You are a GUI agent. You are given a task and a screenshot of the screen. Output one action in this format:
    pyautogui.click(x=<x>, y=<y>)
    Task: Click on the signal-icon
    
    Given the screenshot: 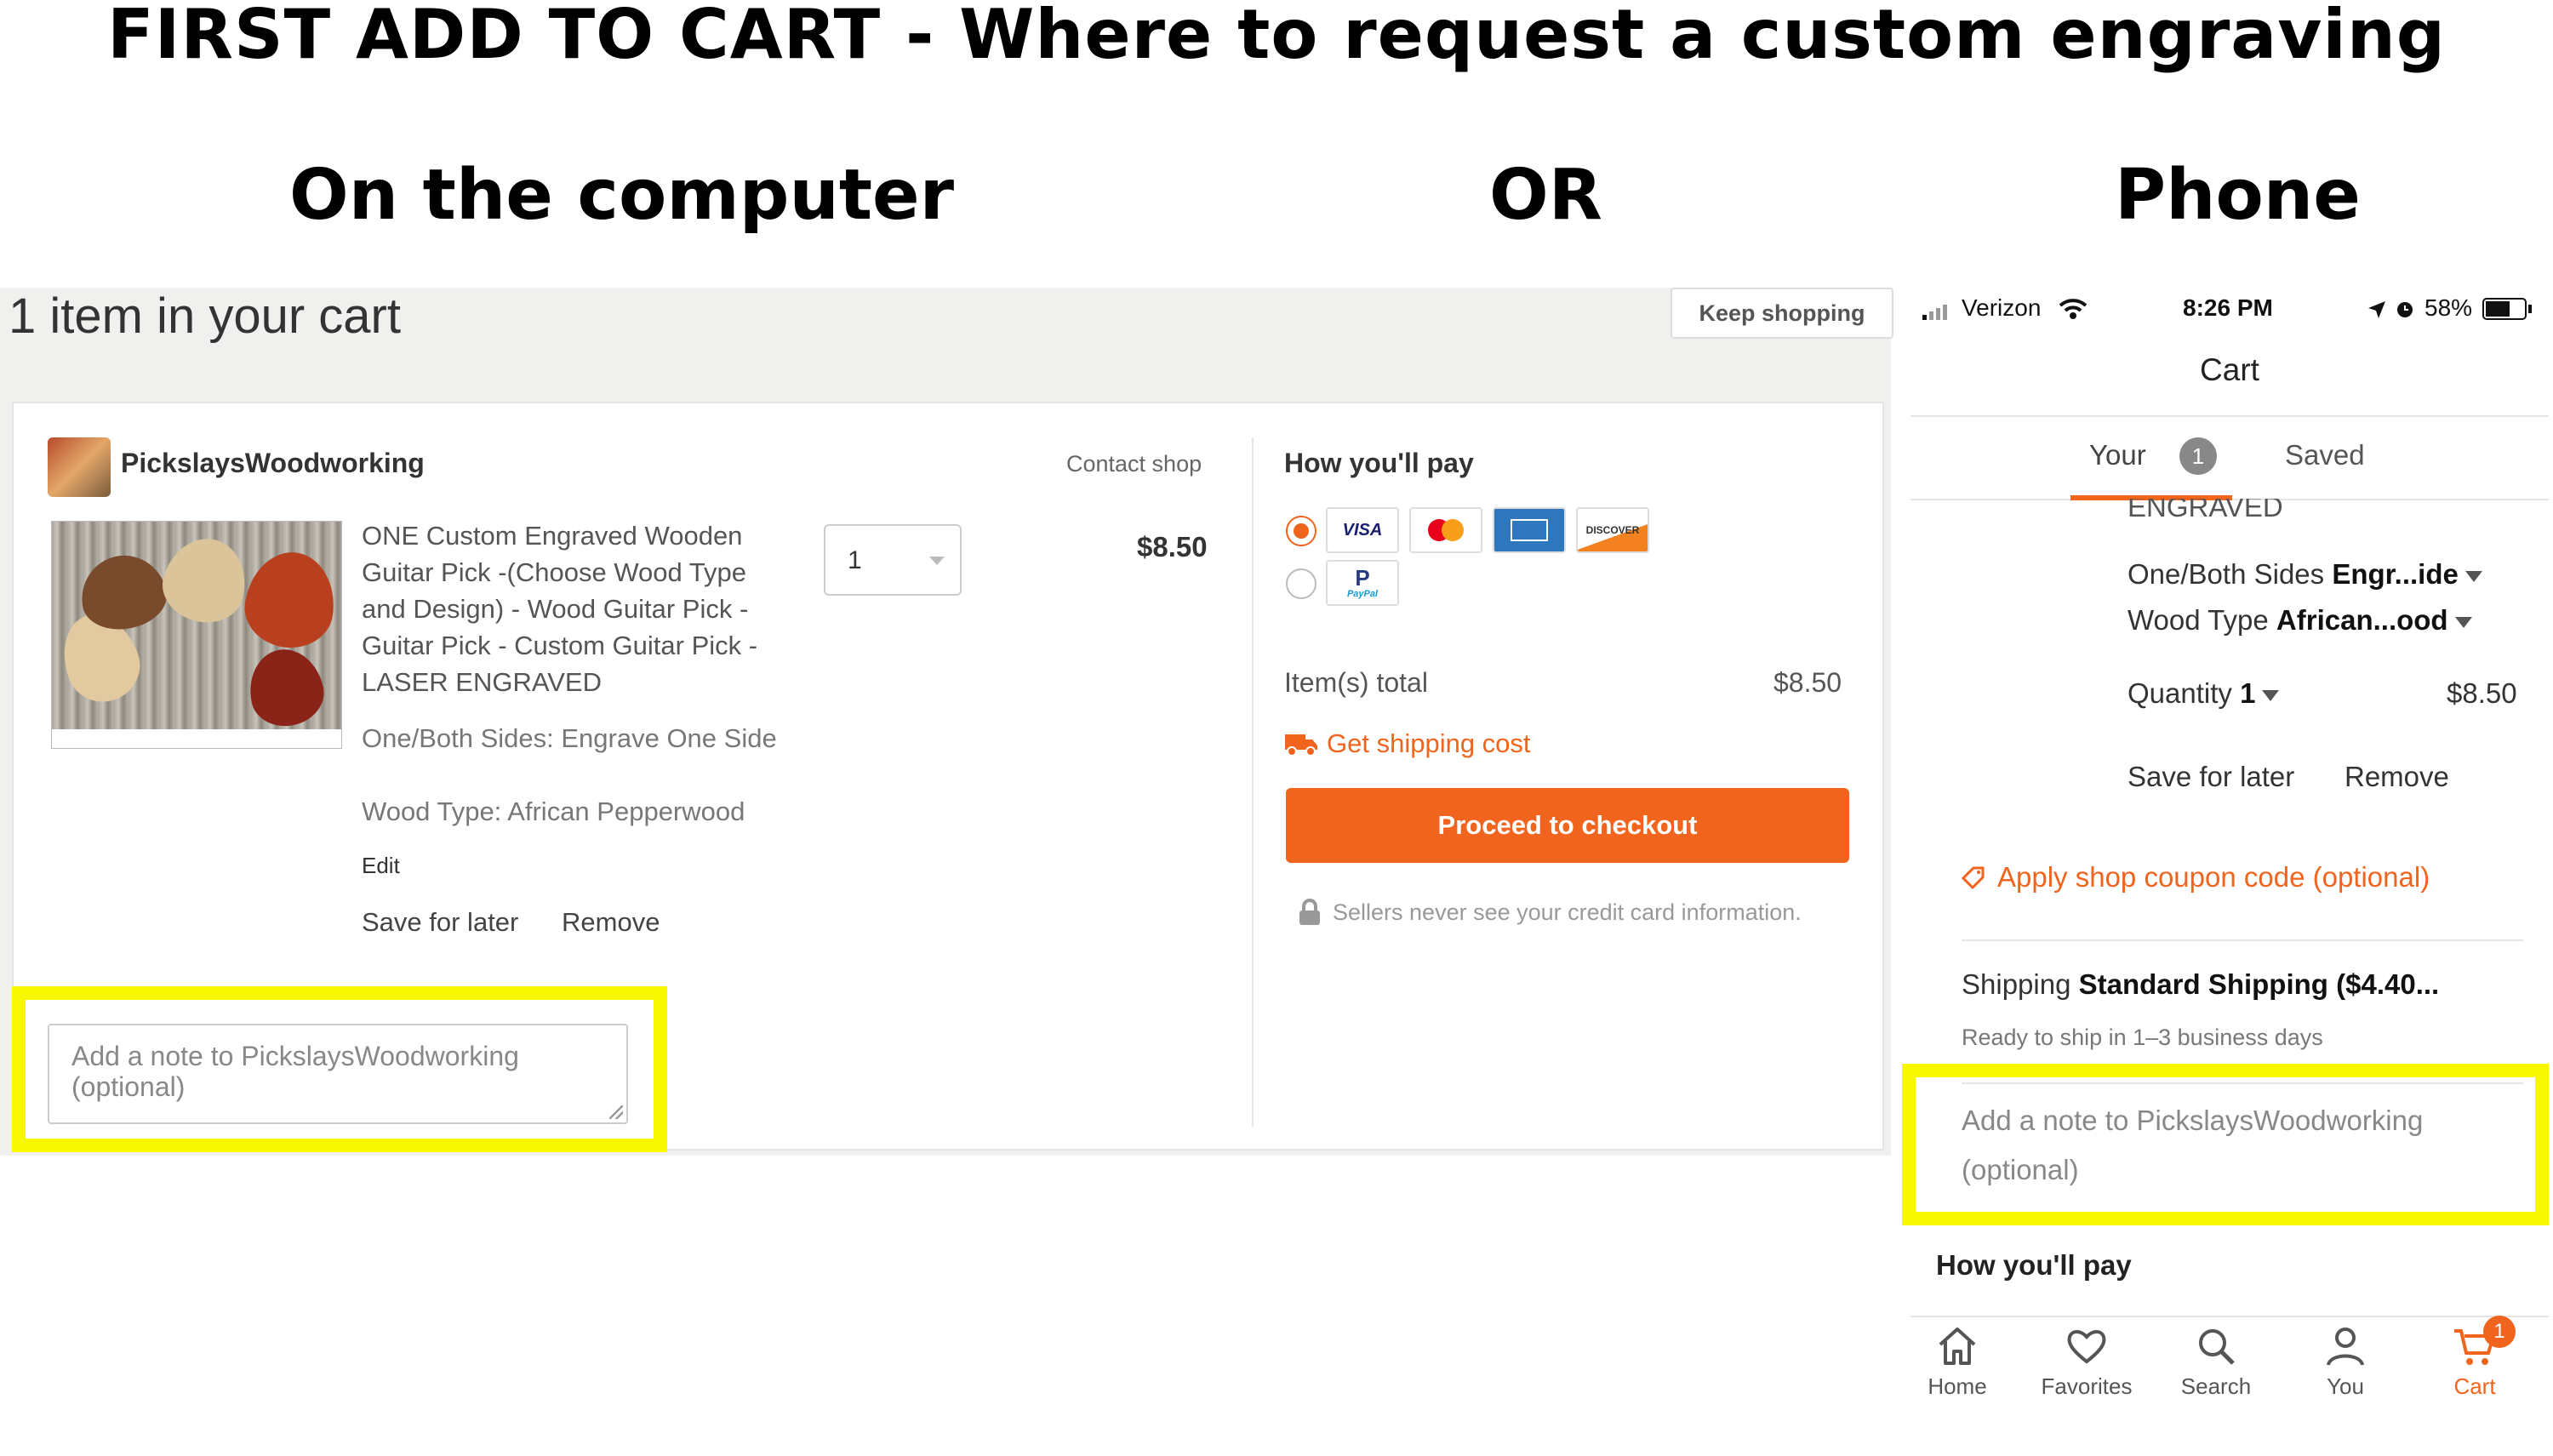 What is the action you would take?
    pyautogui.click(x=1934, y=312)
    